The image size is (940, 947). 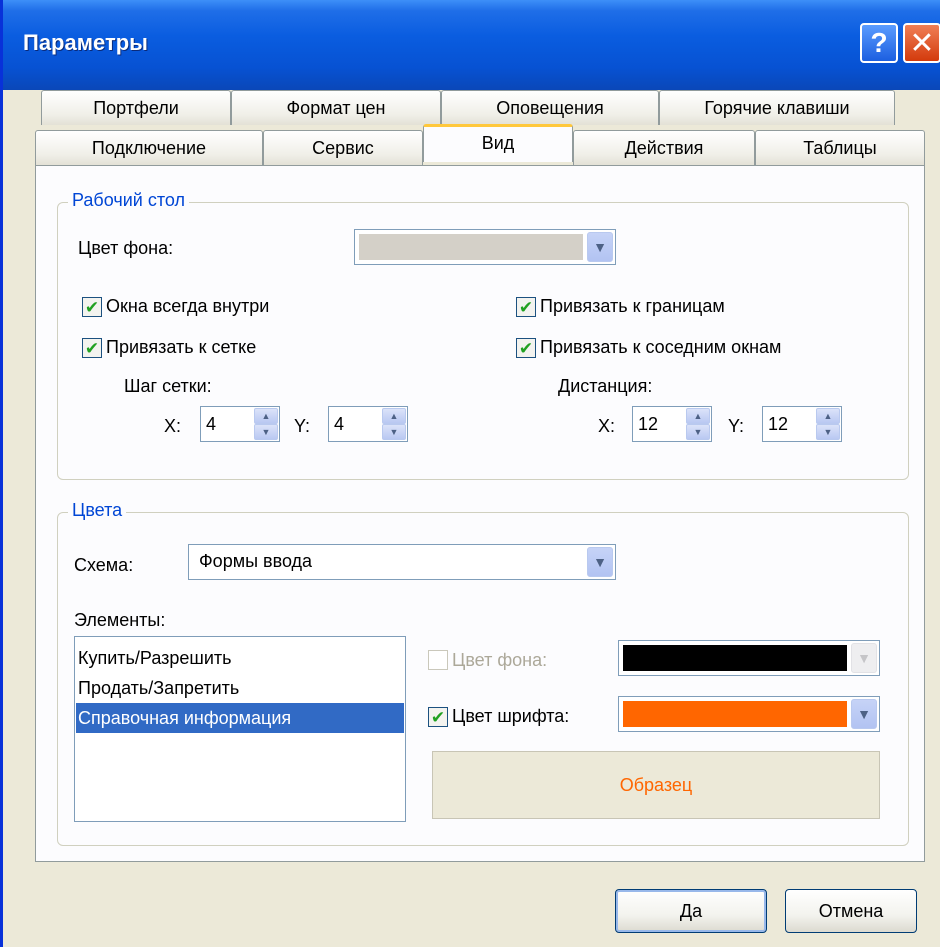 I want to click on window-title: Параметры, so click(x=85, y=42).